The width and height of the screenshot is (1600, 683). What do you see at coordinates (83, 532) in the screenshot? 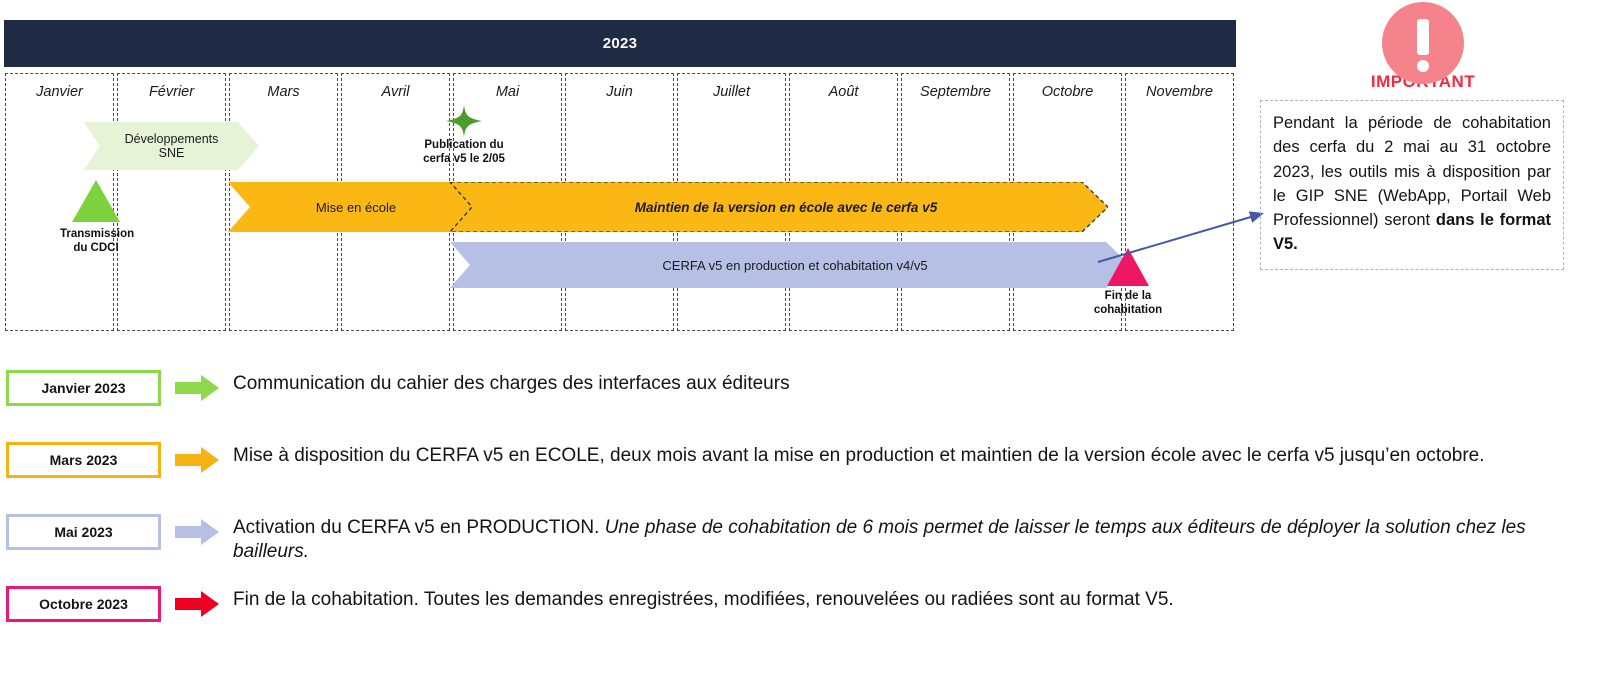
I see `legend-chip-mai: Mai 2023` at bounding box center [83, 532].